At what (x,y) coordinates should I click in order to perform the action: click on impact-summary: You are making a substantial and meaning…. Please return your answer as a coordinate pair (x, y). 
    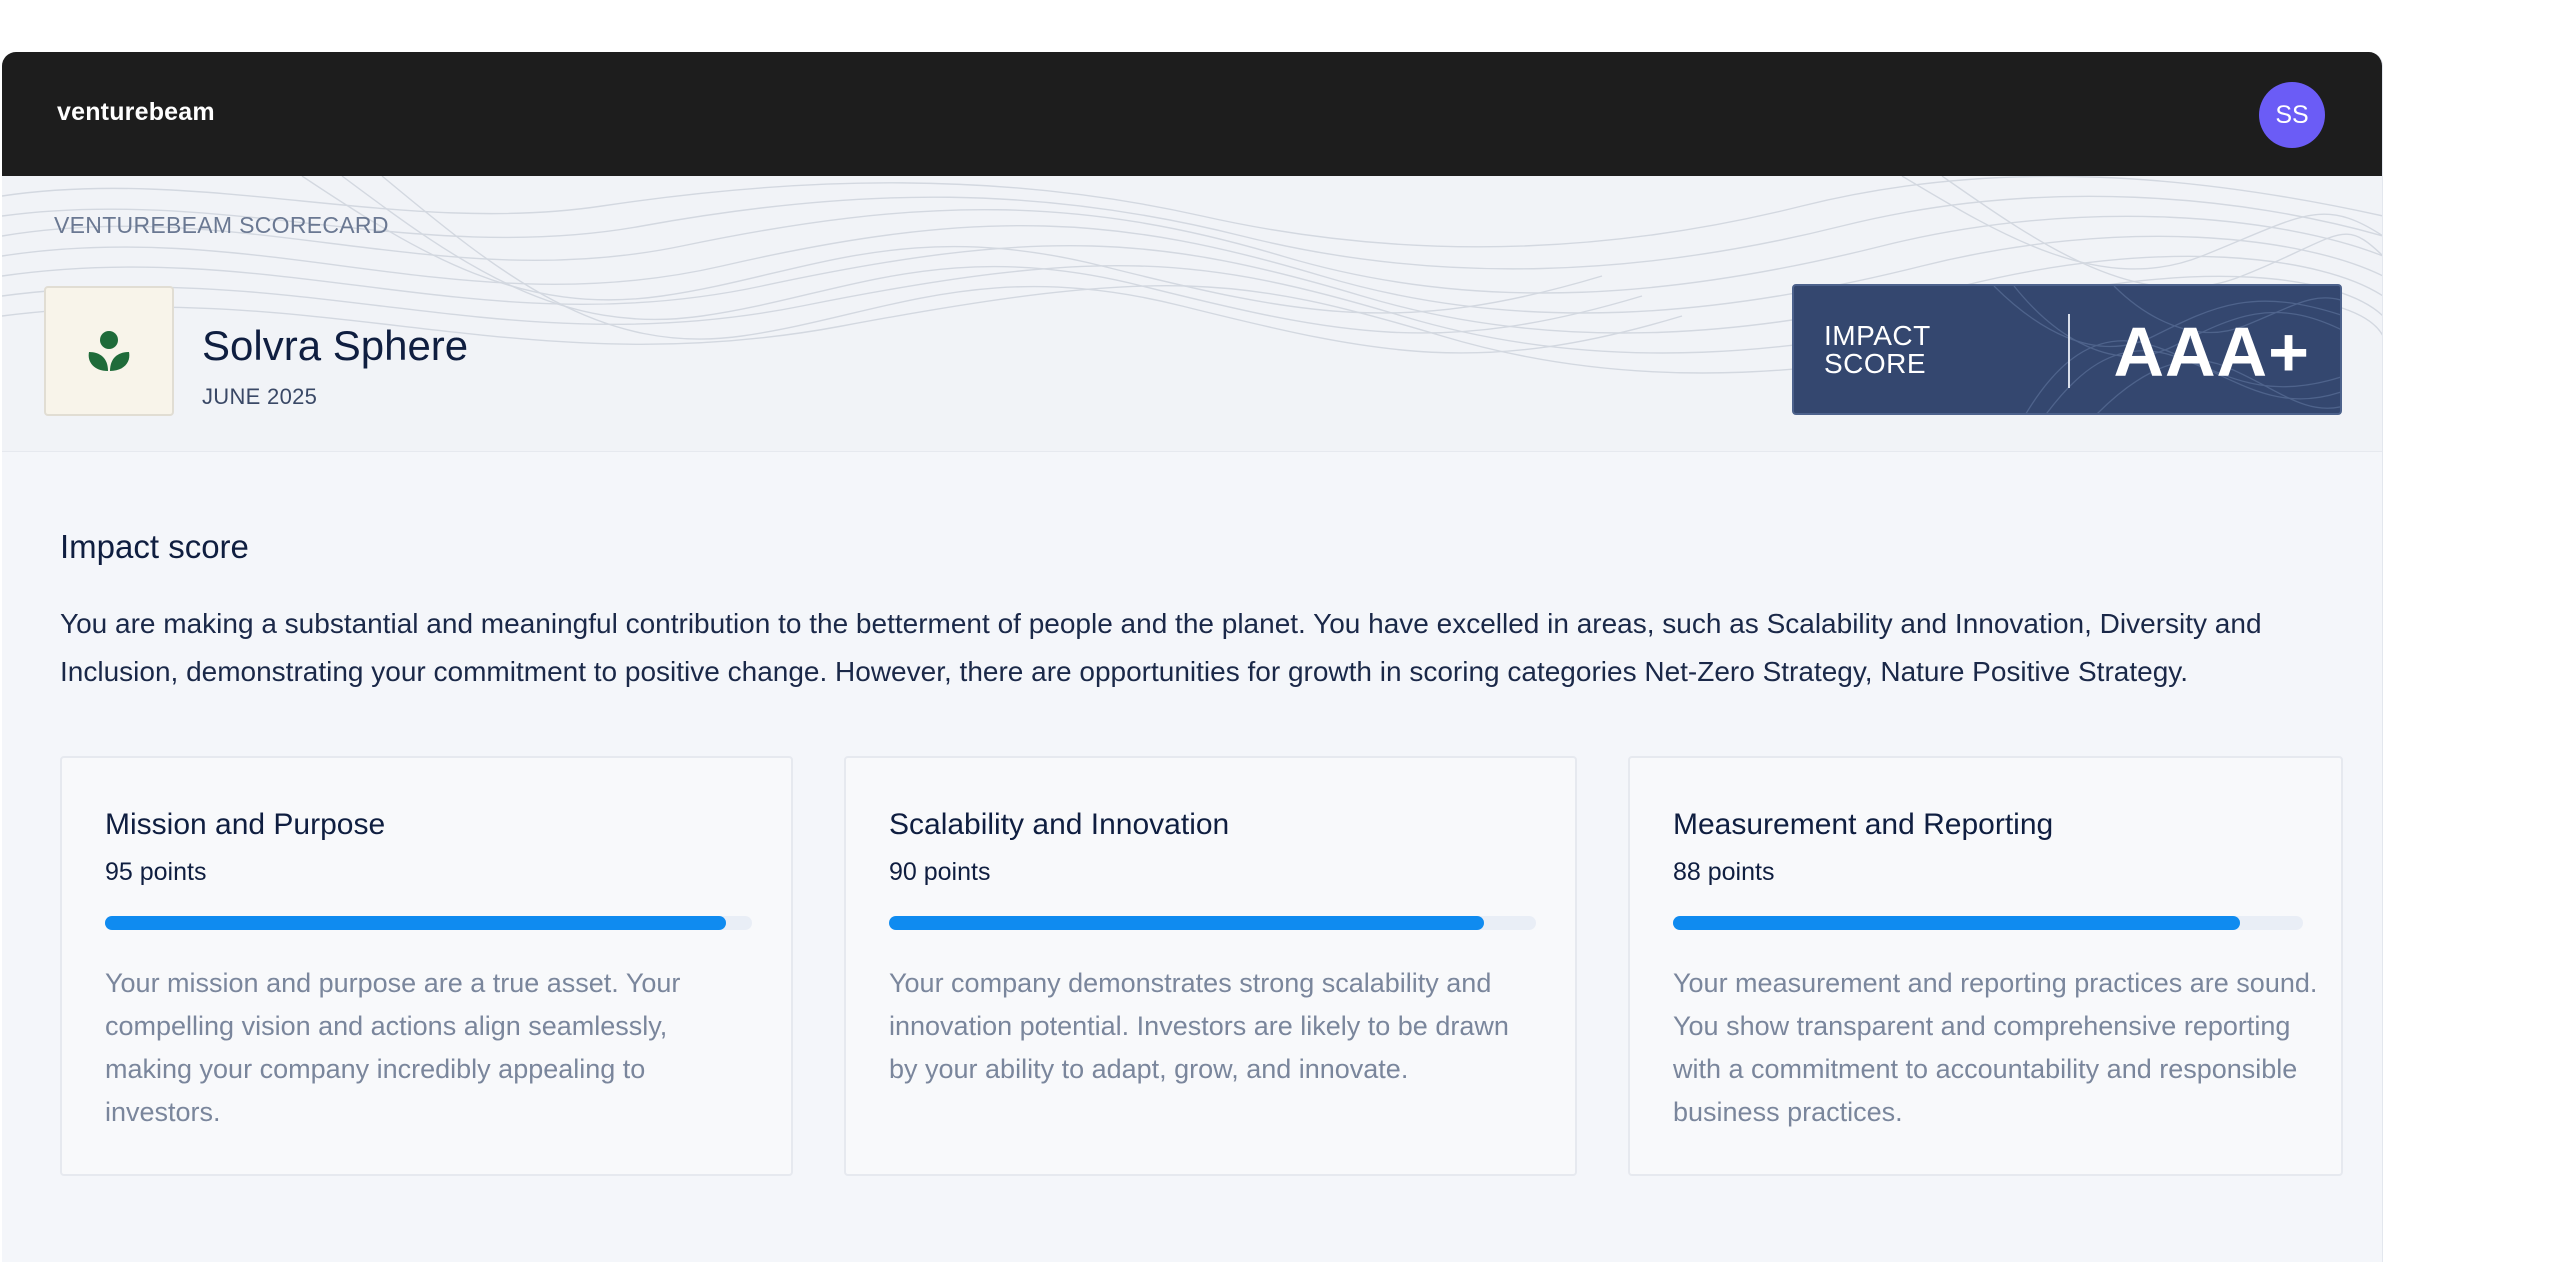
    Looking at the image, I should click on (1161, 647).